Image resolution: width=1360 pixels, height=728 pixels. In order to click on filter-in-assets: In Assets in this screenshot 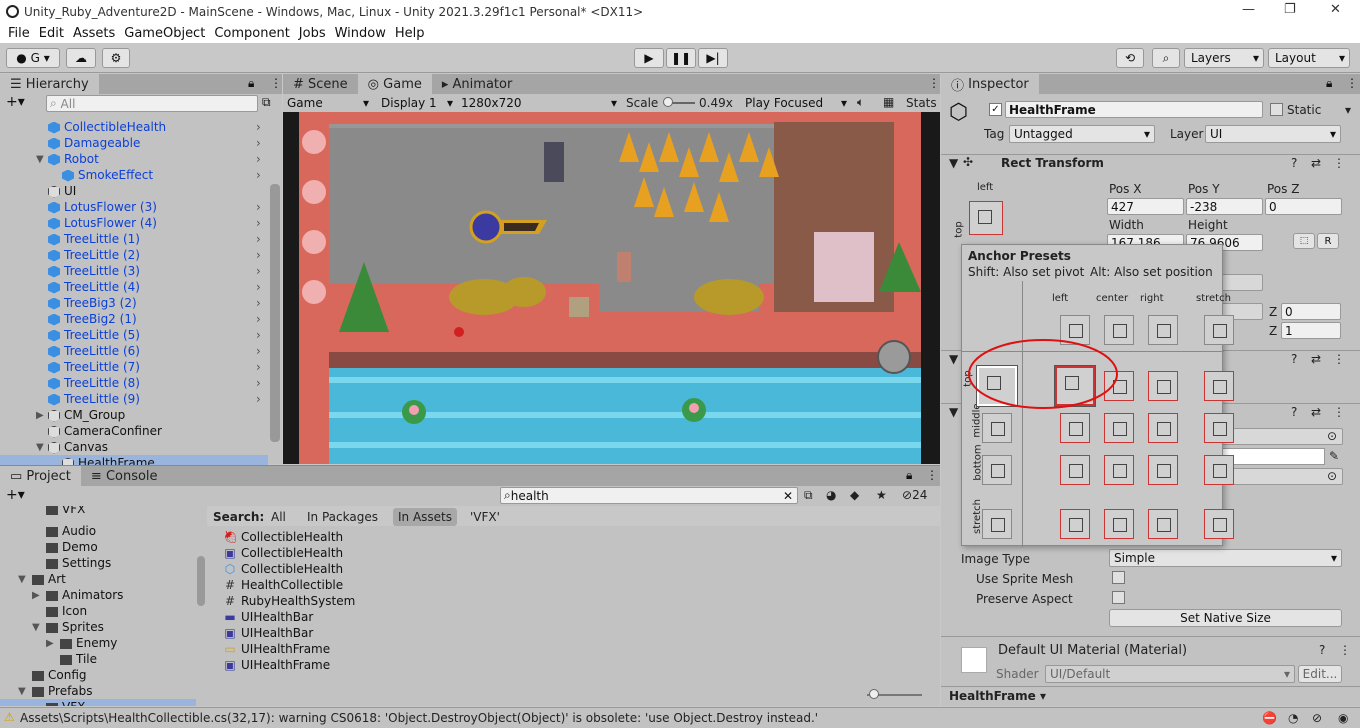, I will do `click(425, 517)`.